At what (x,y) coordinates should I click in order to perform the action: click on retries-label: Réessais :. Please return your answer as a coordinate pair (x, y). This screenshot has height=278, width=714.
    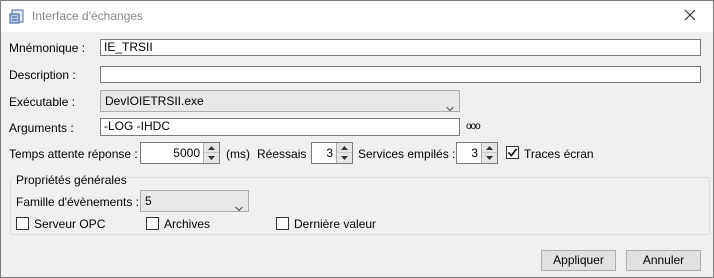
    Looking at the image, I should click on (285, 154).